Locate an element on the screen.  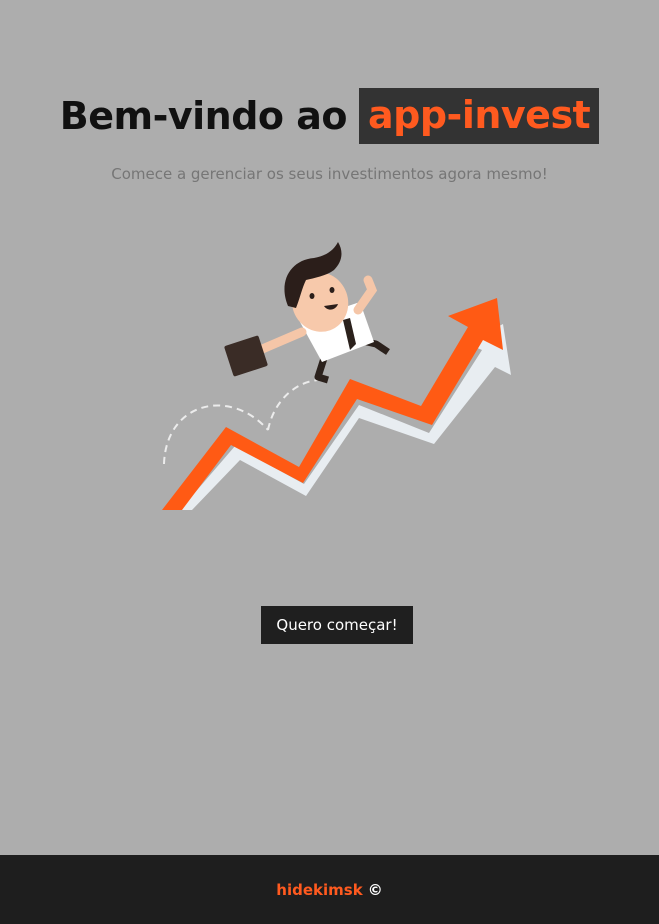
briefcase is located at coordinates (246, 356).